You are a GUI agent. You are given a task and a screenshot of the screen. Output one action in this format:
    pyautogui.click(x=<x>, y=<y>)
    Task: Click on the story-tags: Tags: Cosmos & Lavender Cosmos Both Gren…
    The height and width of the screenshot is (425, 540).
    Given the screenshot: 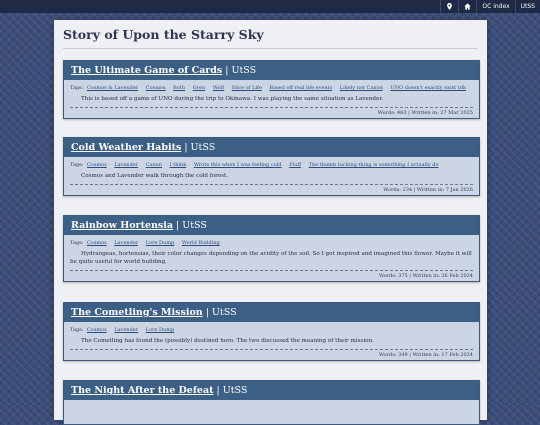 What is the action you would take?
    pyautogui.click(x=271, y=88)
    